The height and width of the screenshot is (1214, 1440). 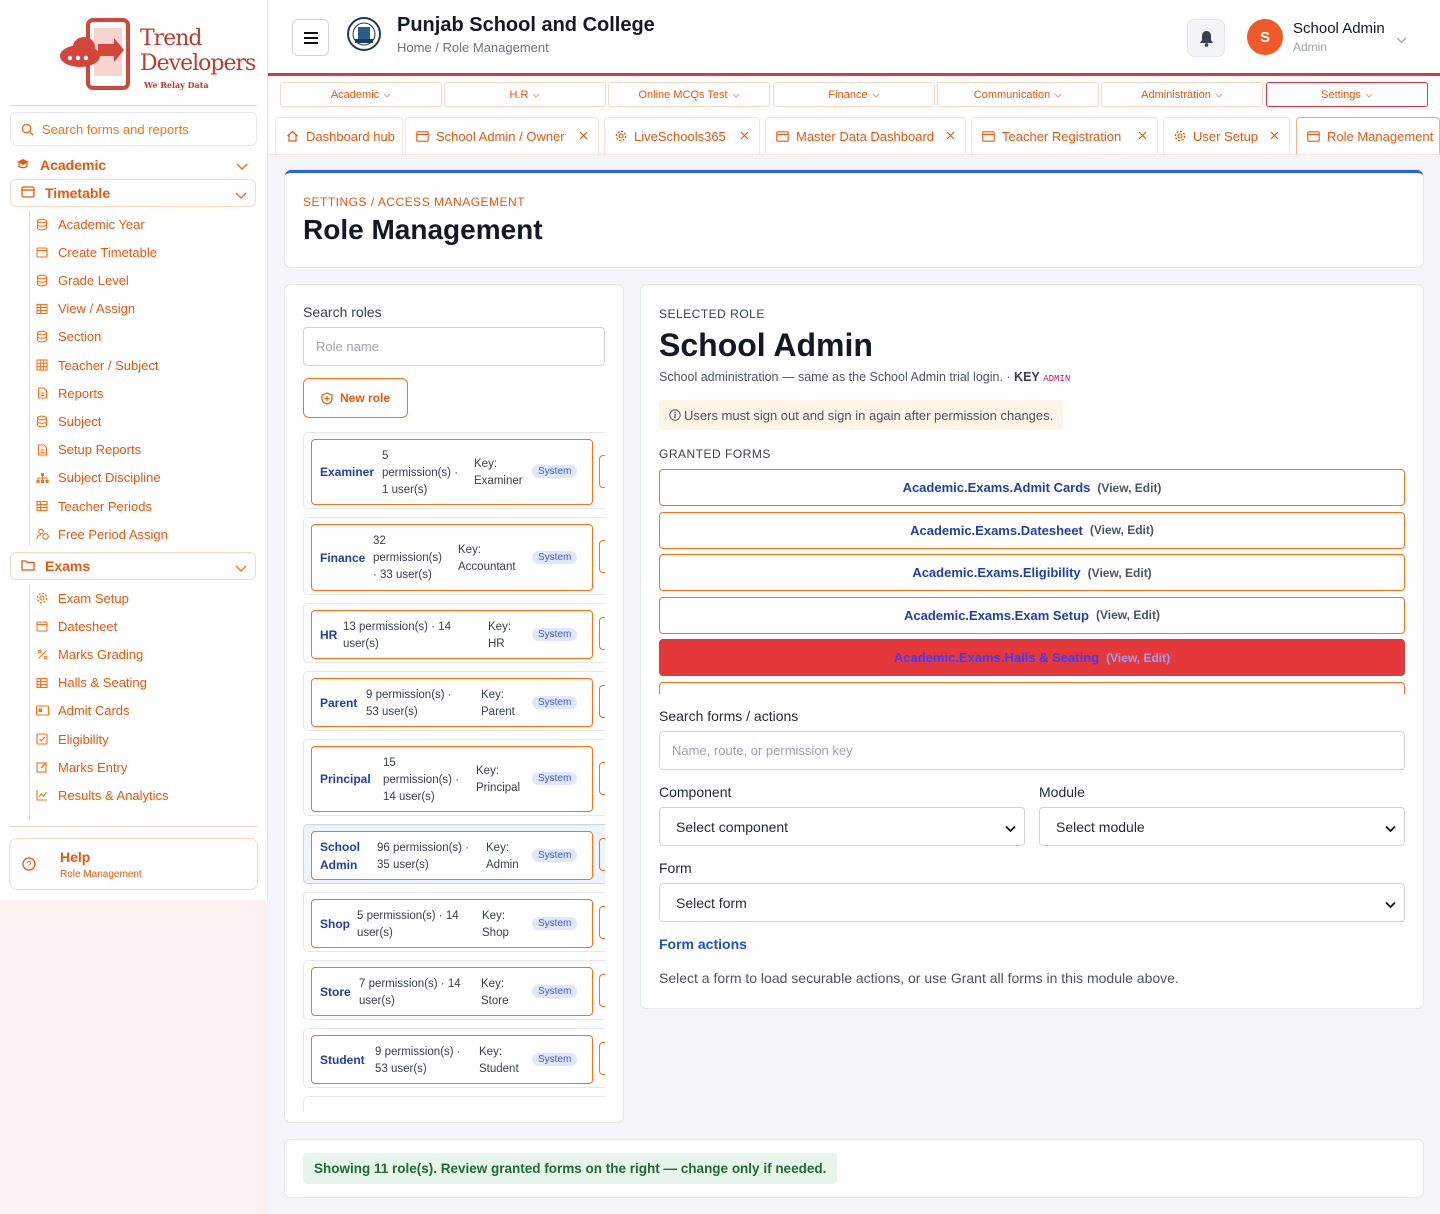 What do you see at coordinates (1032, 902) in the screenshot?
I see `form-select: Select form` at bounding box center [1032, 902].